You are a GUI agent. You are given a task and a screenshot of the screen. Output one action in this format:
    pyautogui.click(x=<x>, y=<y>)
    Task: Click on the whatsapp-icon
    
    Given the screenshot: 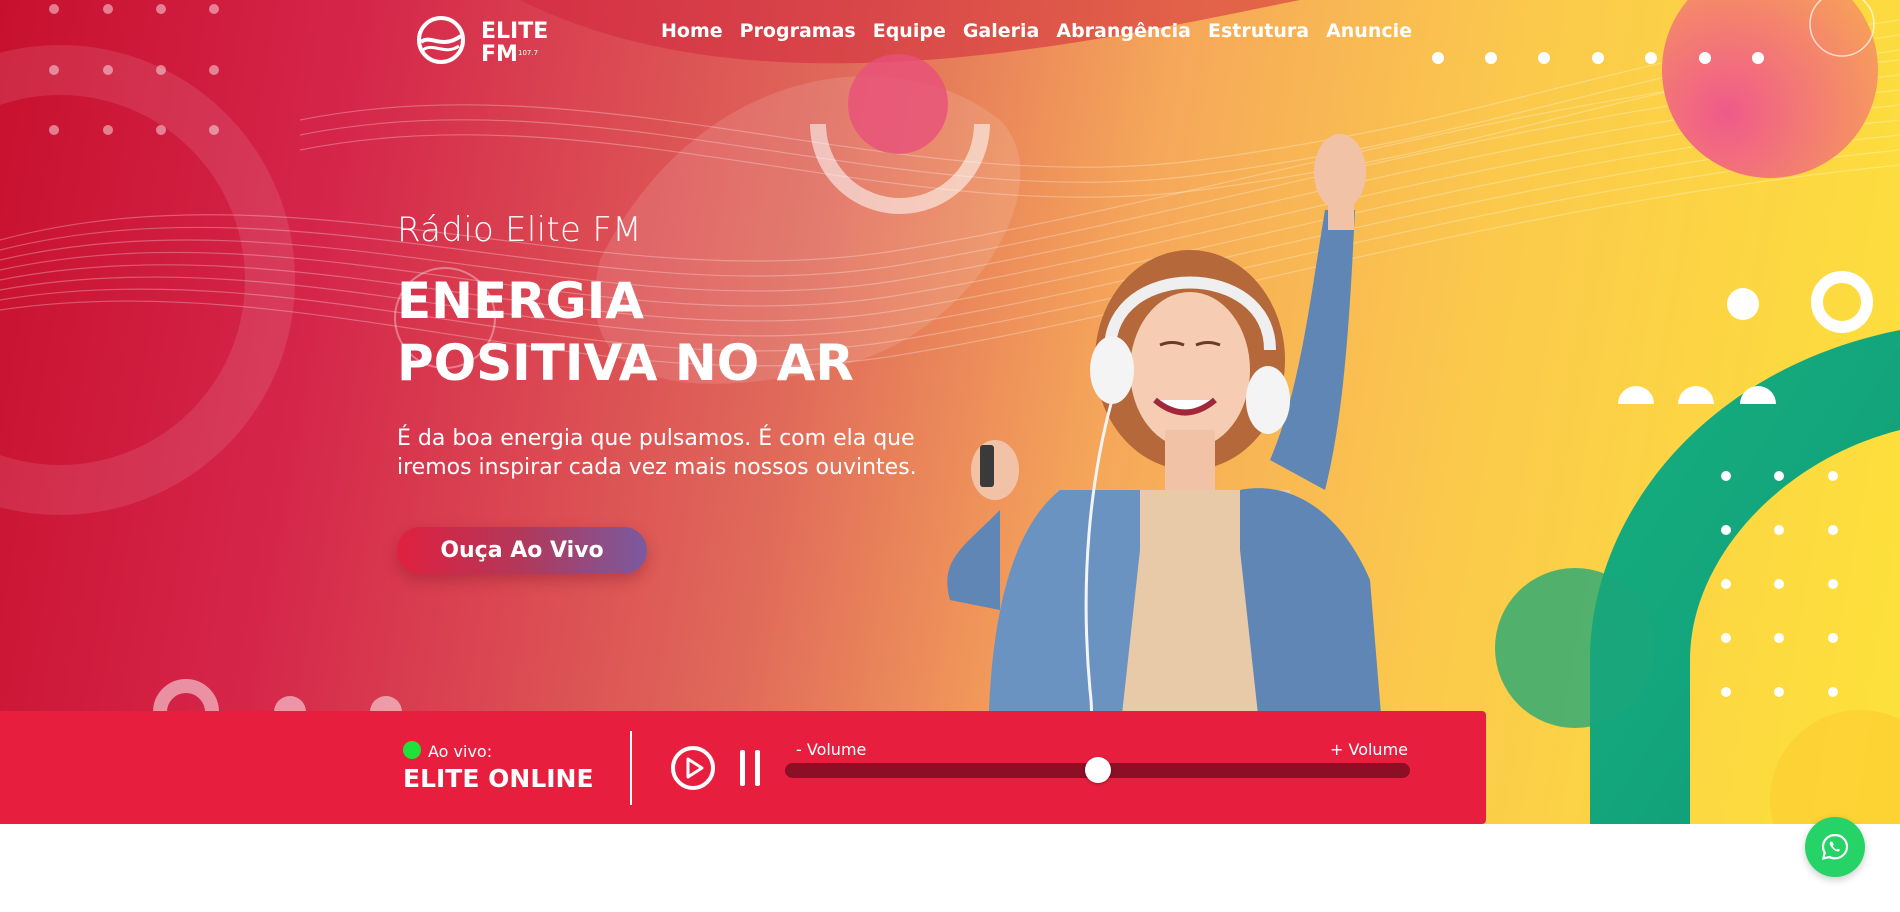 What is the action you would take?
    pyautogui.click(x=1835, y=846)
    